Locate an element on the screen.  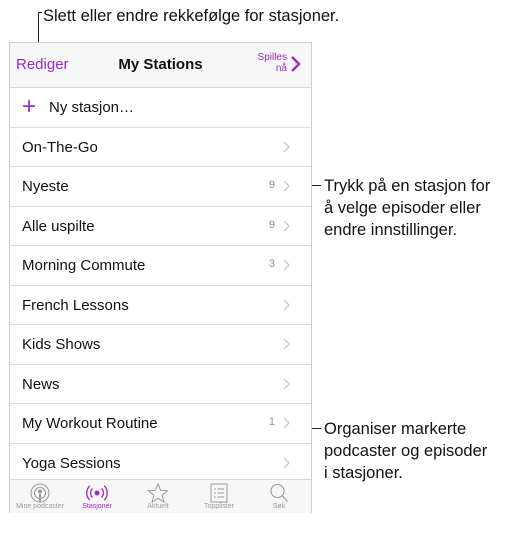
tab-my-podcasts: Mine podcaster is located at coordinates (40, 496).